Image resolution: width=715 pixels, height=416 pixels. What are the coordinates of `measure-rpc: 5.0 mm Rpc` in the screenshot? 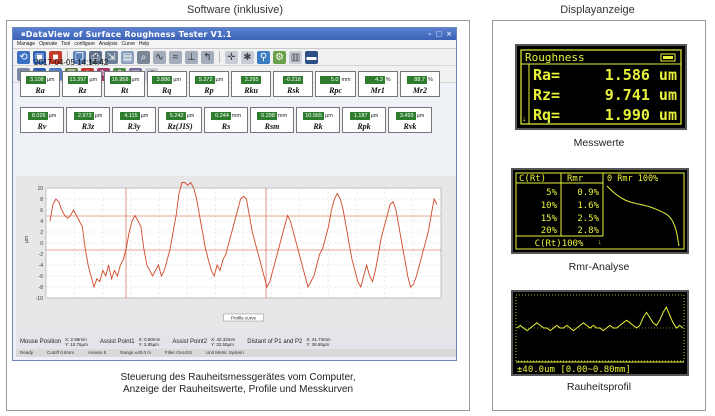 It's located at (335, 84).